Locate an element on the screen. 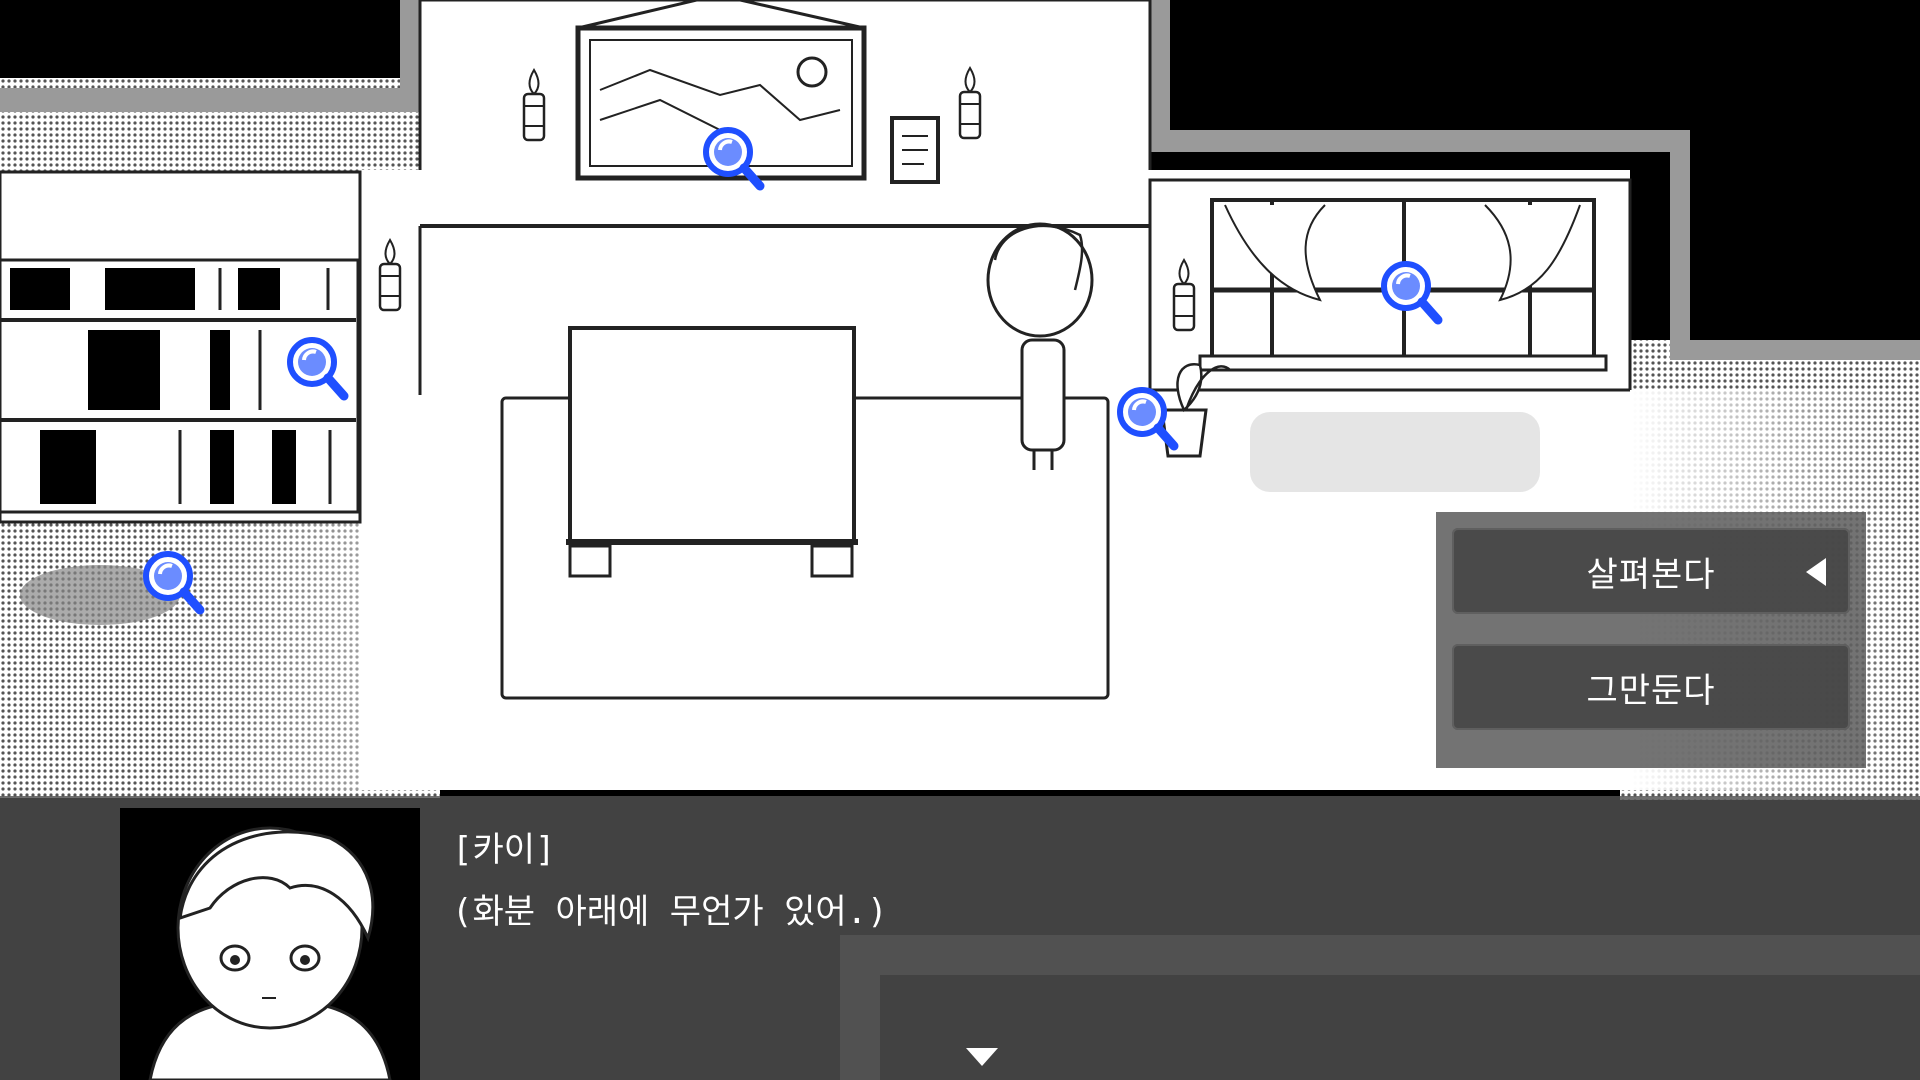 The image size is (1920, 1080). speaker-portrait is located at coordinates (270, 944).